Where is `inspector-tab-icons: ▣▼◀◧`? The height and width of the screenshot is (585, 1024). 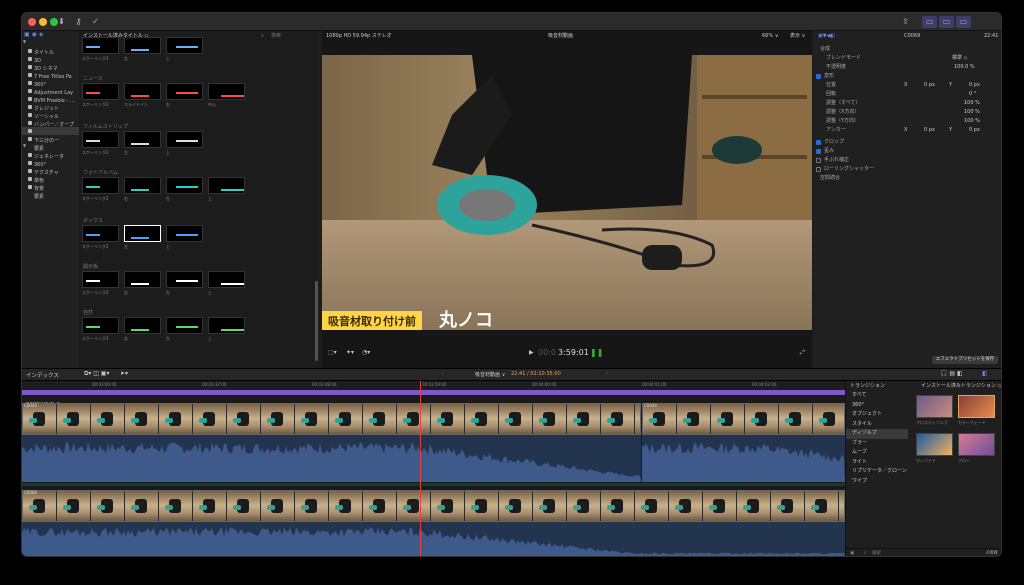
inspector-tab-icons: ▣▼◀◧ is located at coordinates (826, 36).